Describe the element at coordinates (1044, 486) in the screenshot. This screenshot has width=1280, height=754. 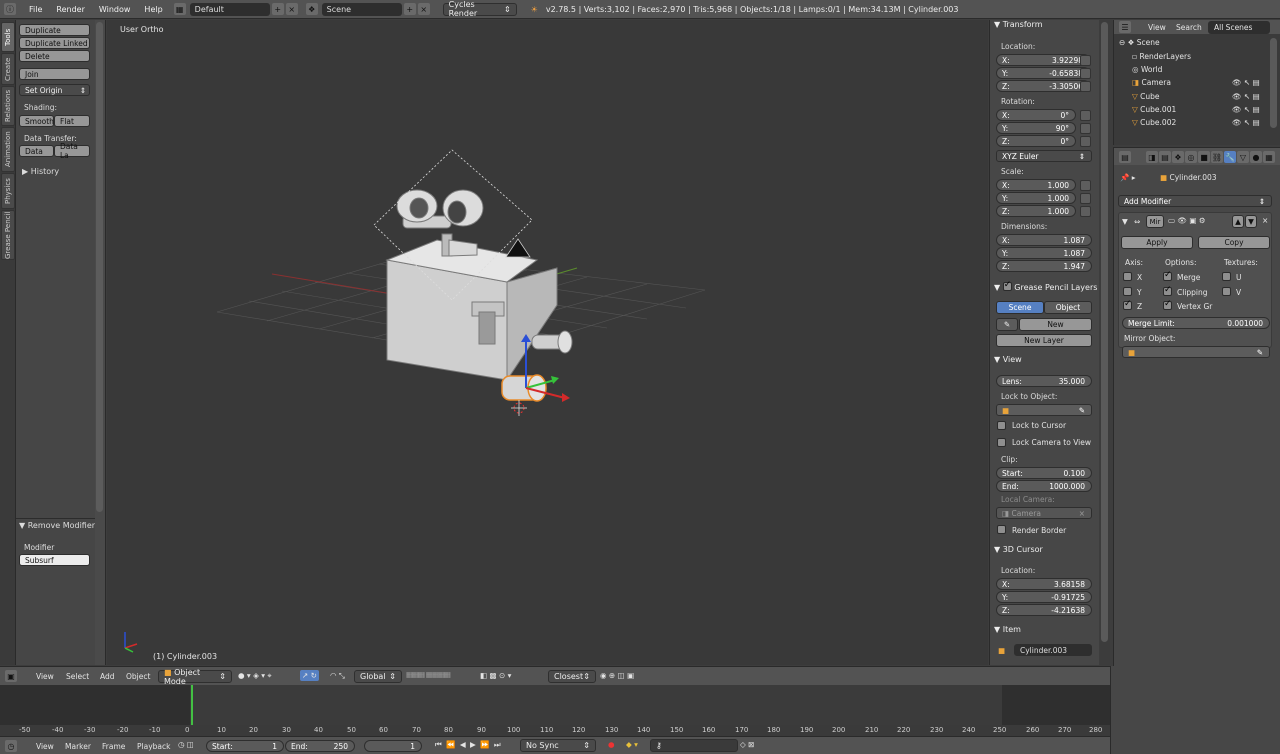
I see `clip-end-field: End: 1000.000` at that location.